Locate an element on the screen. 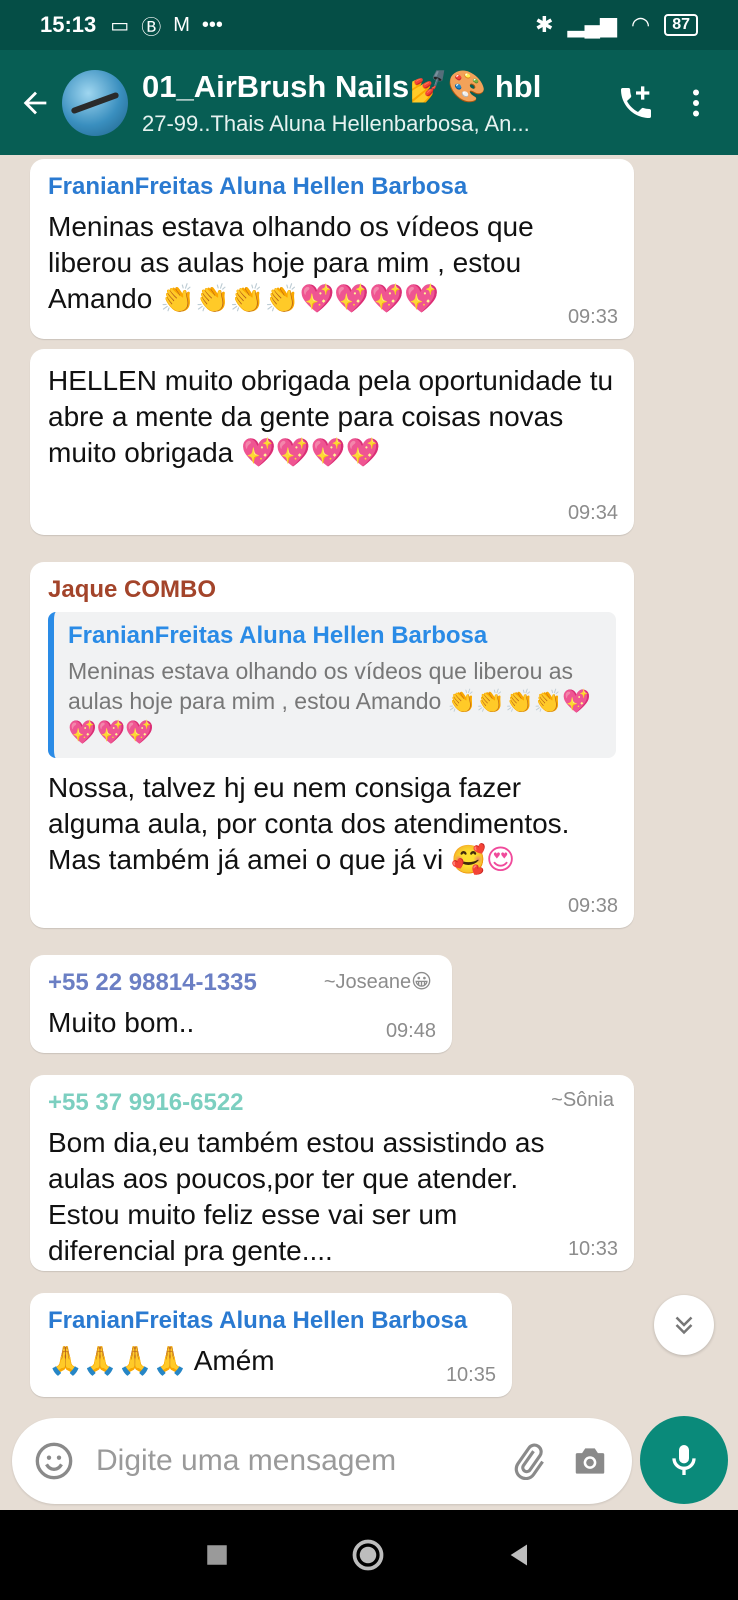  battery-icon: 87 is located at coordinates (681, 25).